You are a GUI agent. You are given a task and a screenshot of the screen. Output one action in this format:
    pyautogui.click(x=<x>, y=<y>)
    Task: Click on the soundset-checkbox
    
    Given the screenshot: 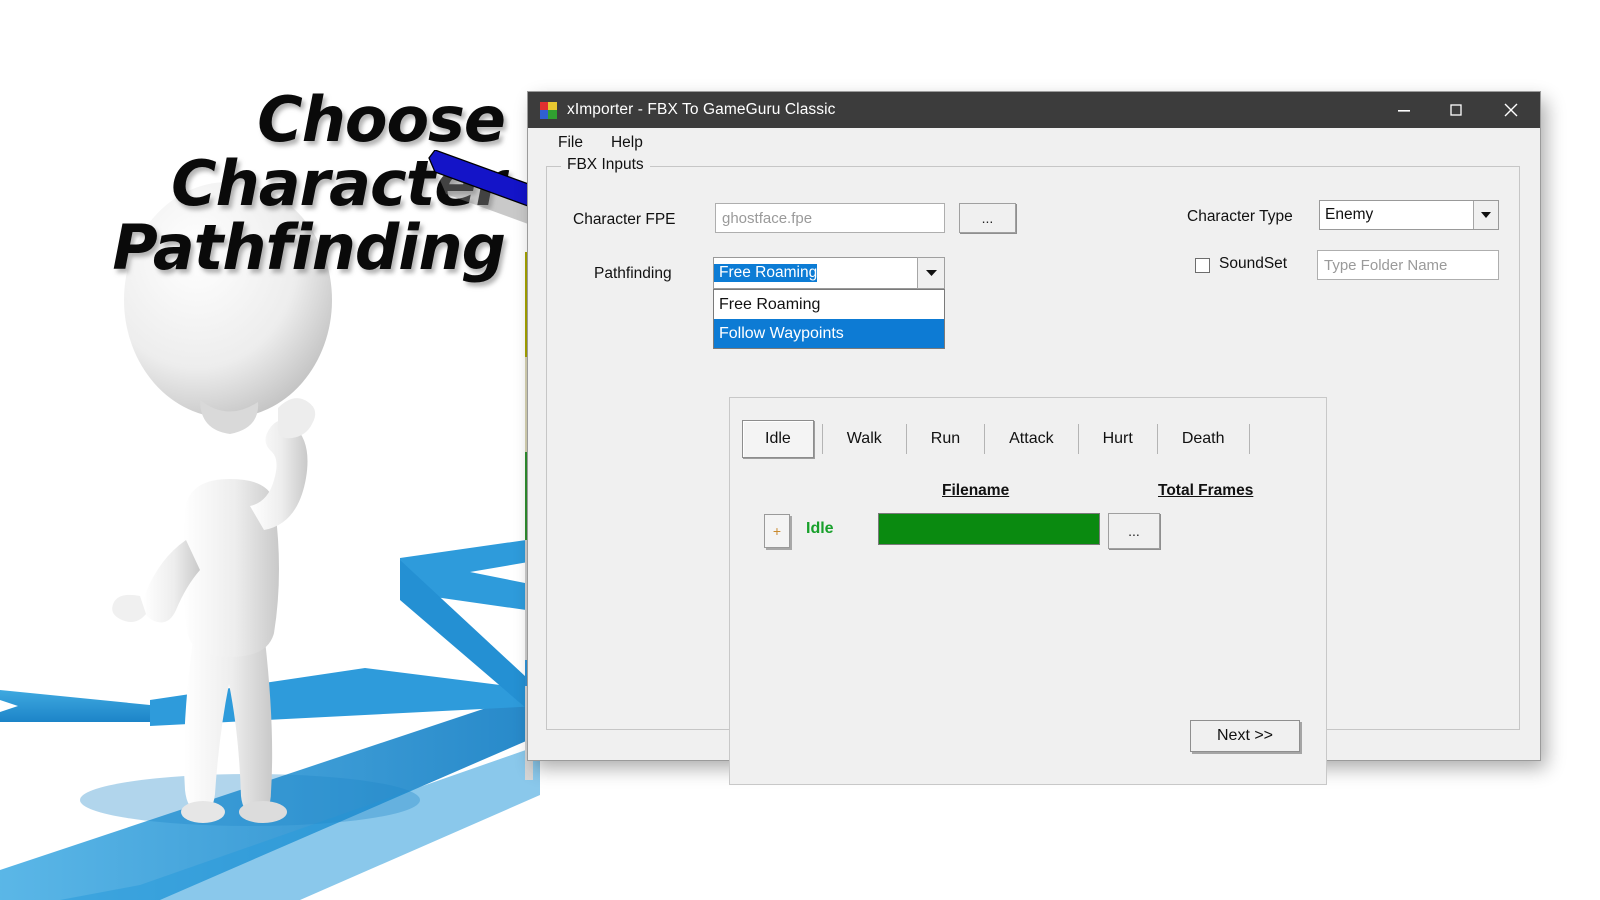 What is the action you would take?
    pyautogui.click(x=1202, y=265)
    